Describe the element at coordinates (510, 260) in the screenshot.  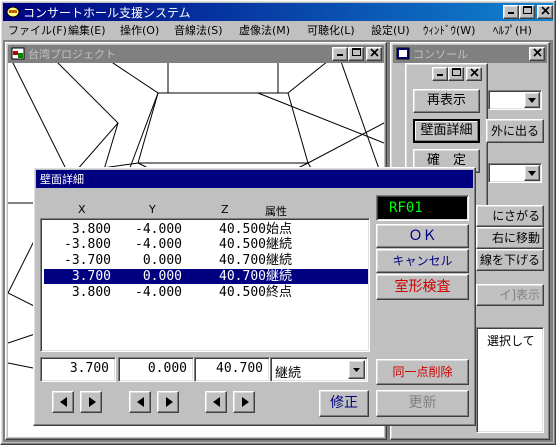
I see `lower-button: 線を下げる` at that location.